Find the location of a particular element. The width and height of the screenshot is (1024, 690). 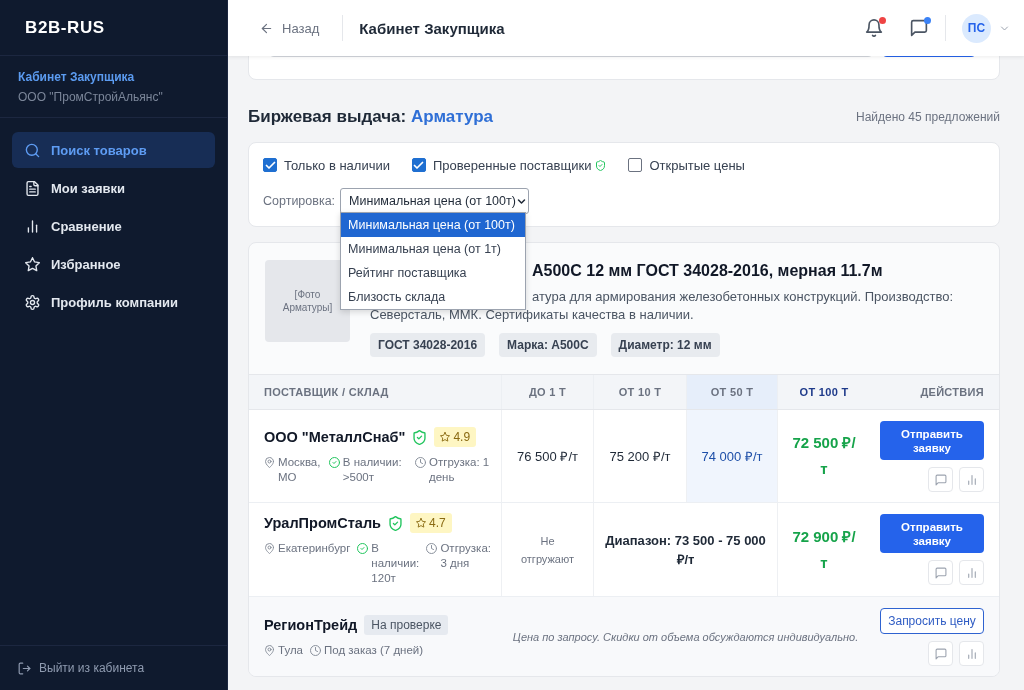

product-title: А500С 12 мм ГОСТ 34028-2016, мерная 11.7м is located at coordinates (707, 271).